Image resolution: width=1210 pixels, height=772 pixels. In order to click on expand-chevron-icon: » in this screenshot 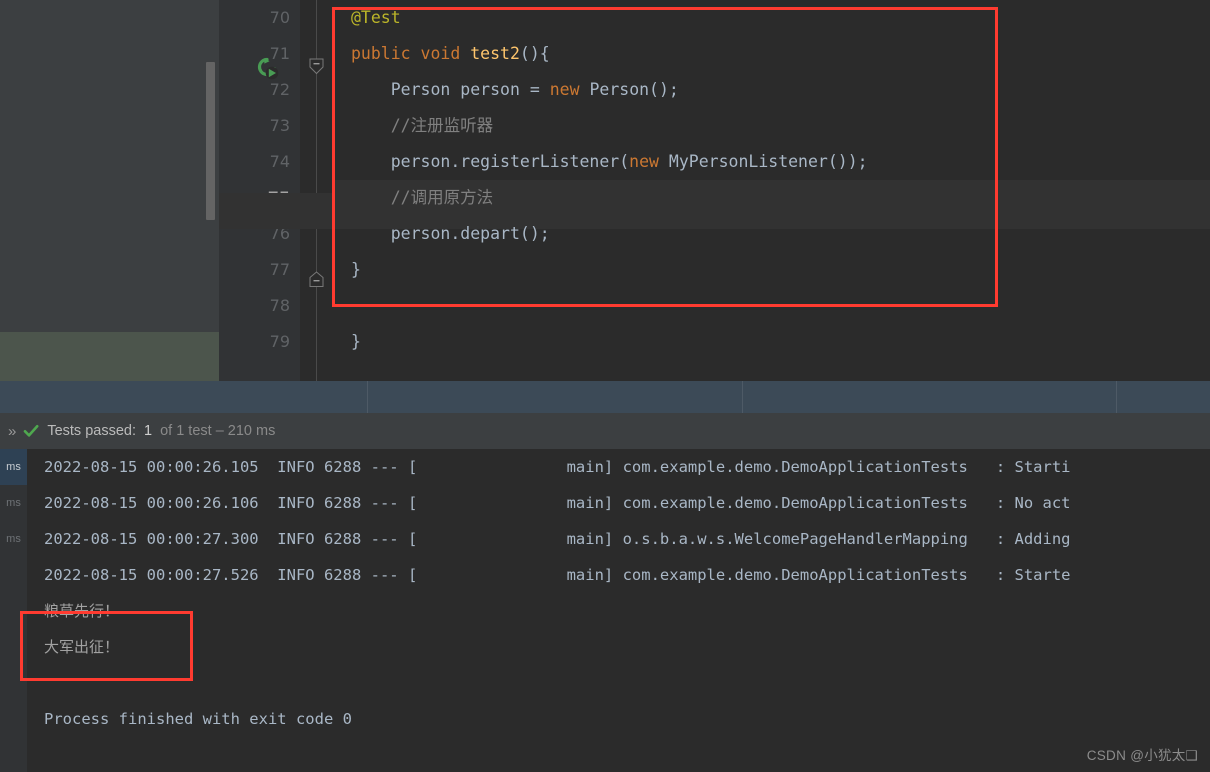, I will do `click(12, 431)`.